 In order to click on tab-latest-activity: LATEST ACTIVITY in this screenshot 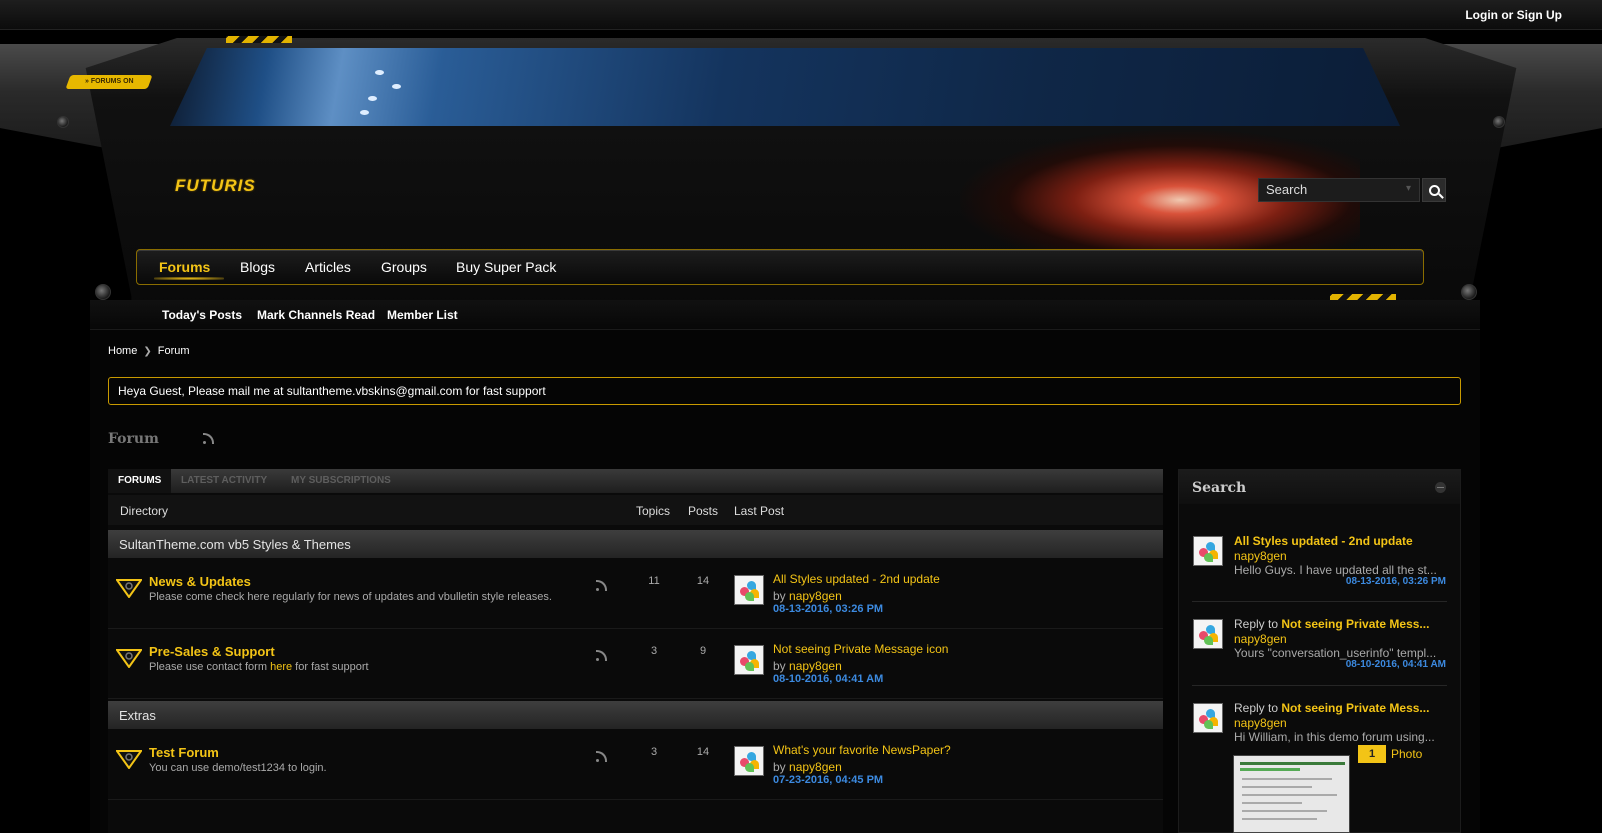, I will do `click(224, 481)`.